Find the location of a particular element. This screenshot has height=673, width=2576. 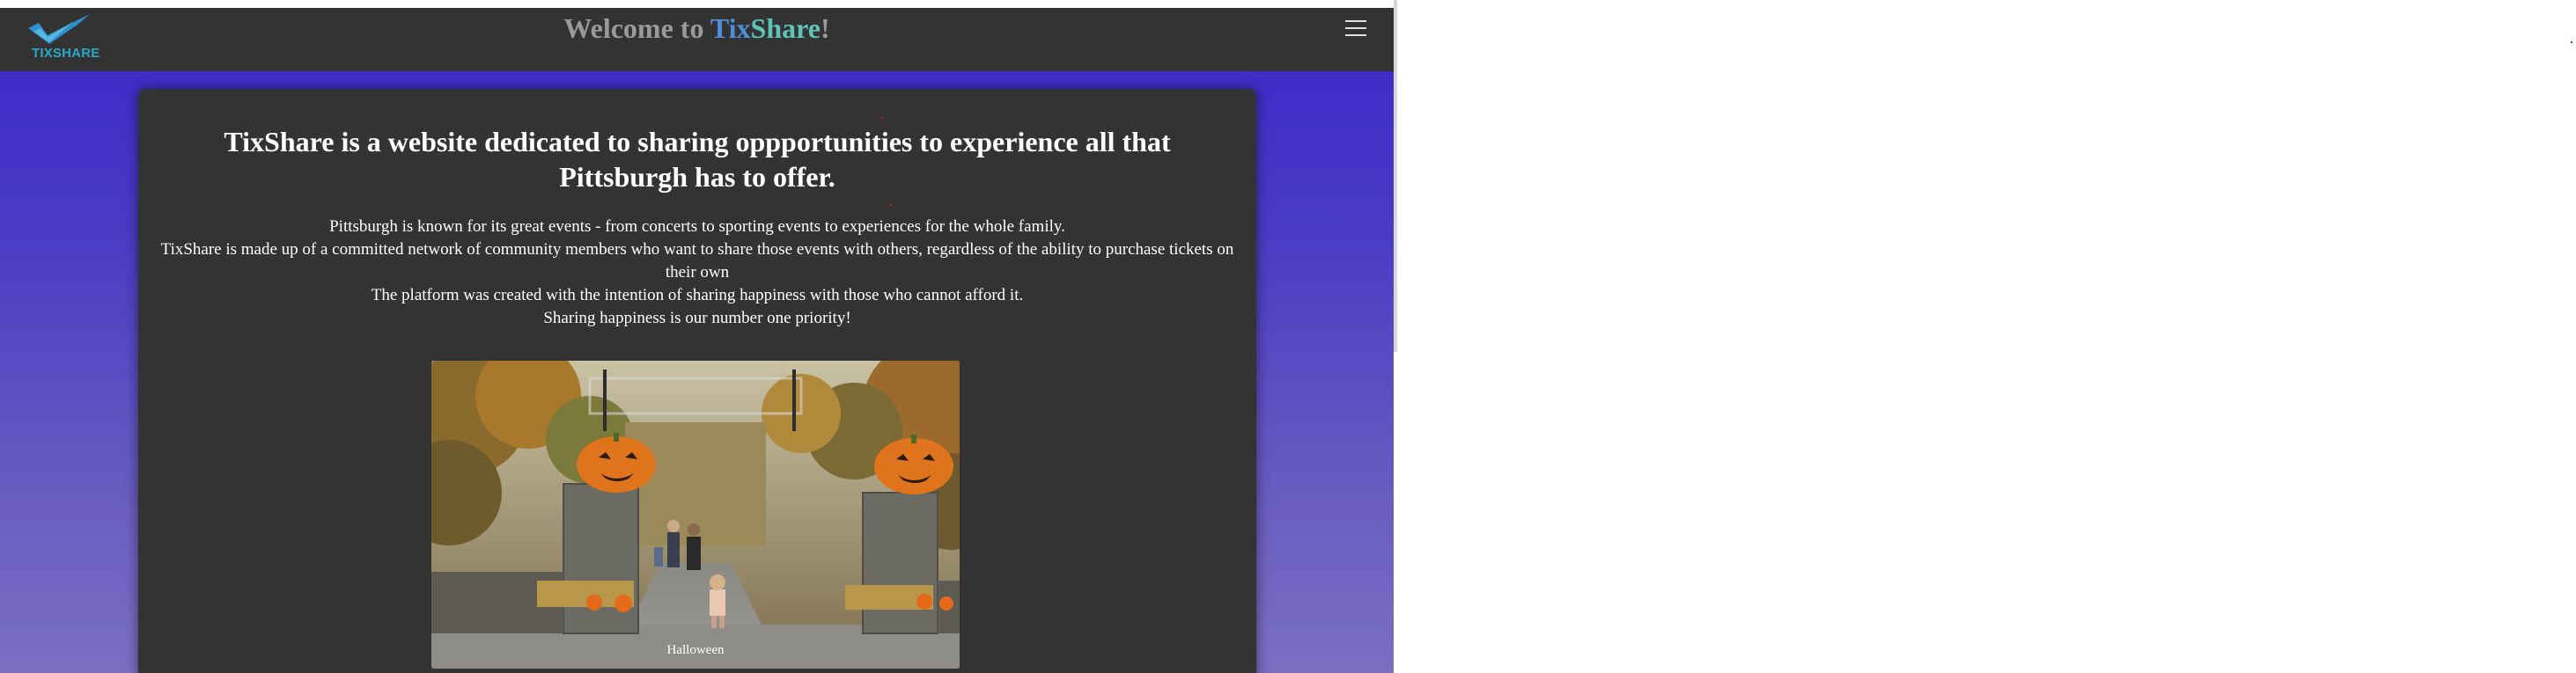

welcome-suffix: ! is located at coordinates (825, 28).